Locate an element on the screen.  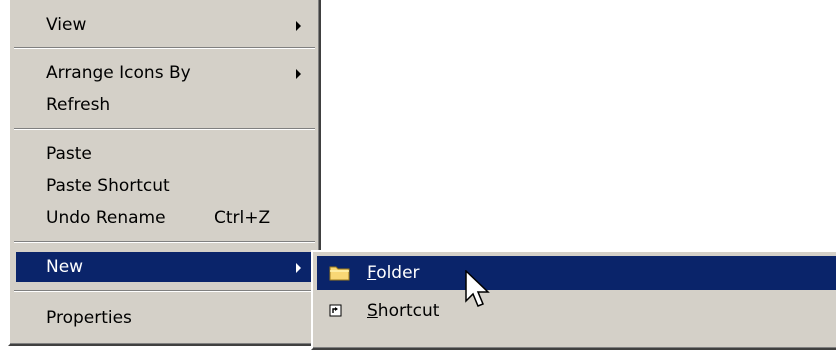
menu-item-label: View is located at coordinates (66, 25).